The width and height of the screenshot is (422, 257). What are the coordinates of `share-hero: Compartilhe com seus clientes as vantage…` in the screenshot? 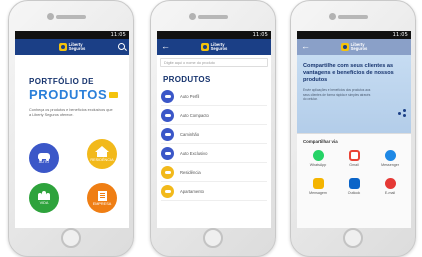 It's located at (354, 94).